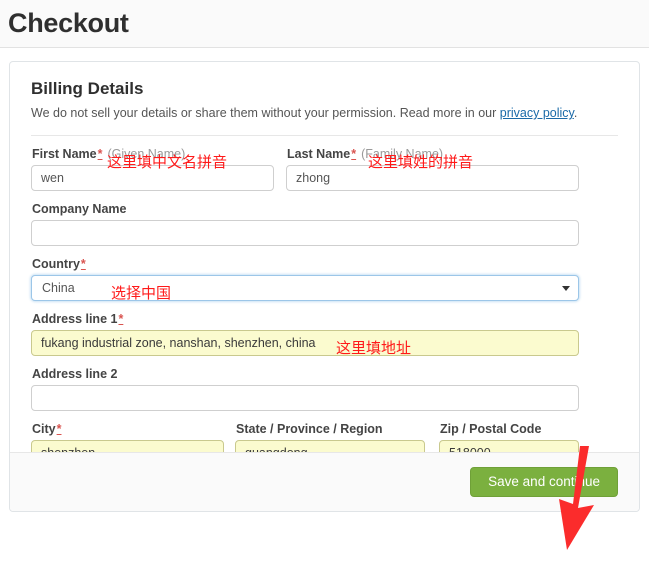 The height and width of the screenshot is (572, 649). What do you see at coordinates (79, 208) in the screenshot?
I see `company-name-label: Company Name` at bounding box center [79, 208].